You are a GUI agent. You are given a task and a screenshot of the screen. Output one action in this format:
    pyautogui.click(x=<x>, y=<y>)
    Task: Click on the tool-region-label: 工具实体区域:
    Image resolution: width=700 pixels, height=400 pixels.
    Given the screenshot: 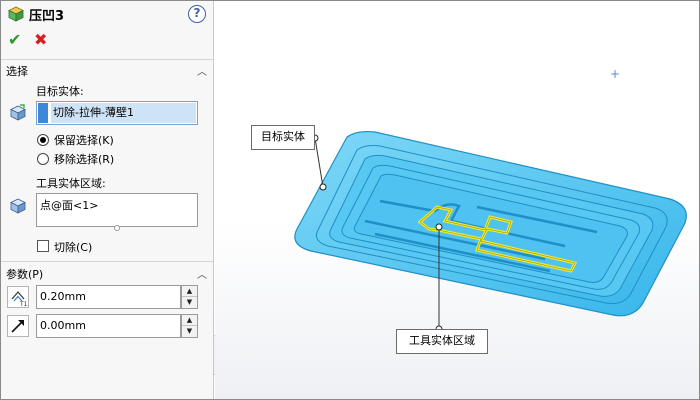 What is the action you would take?
    pyautogui.click(x=71, y=183)
    